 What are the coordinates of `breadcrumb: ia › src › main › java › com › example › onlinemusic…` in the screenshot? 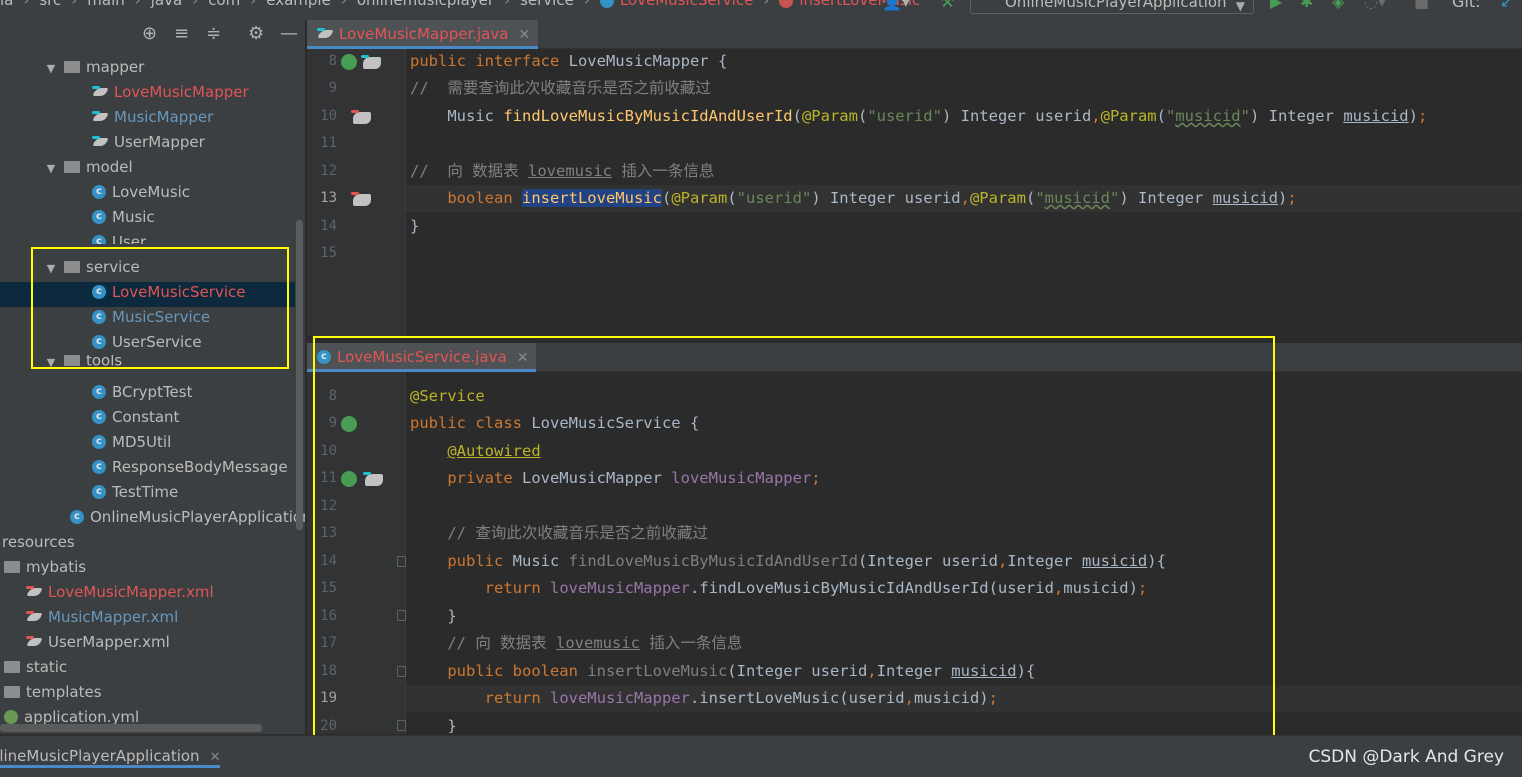 It's located at (460, 4).